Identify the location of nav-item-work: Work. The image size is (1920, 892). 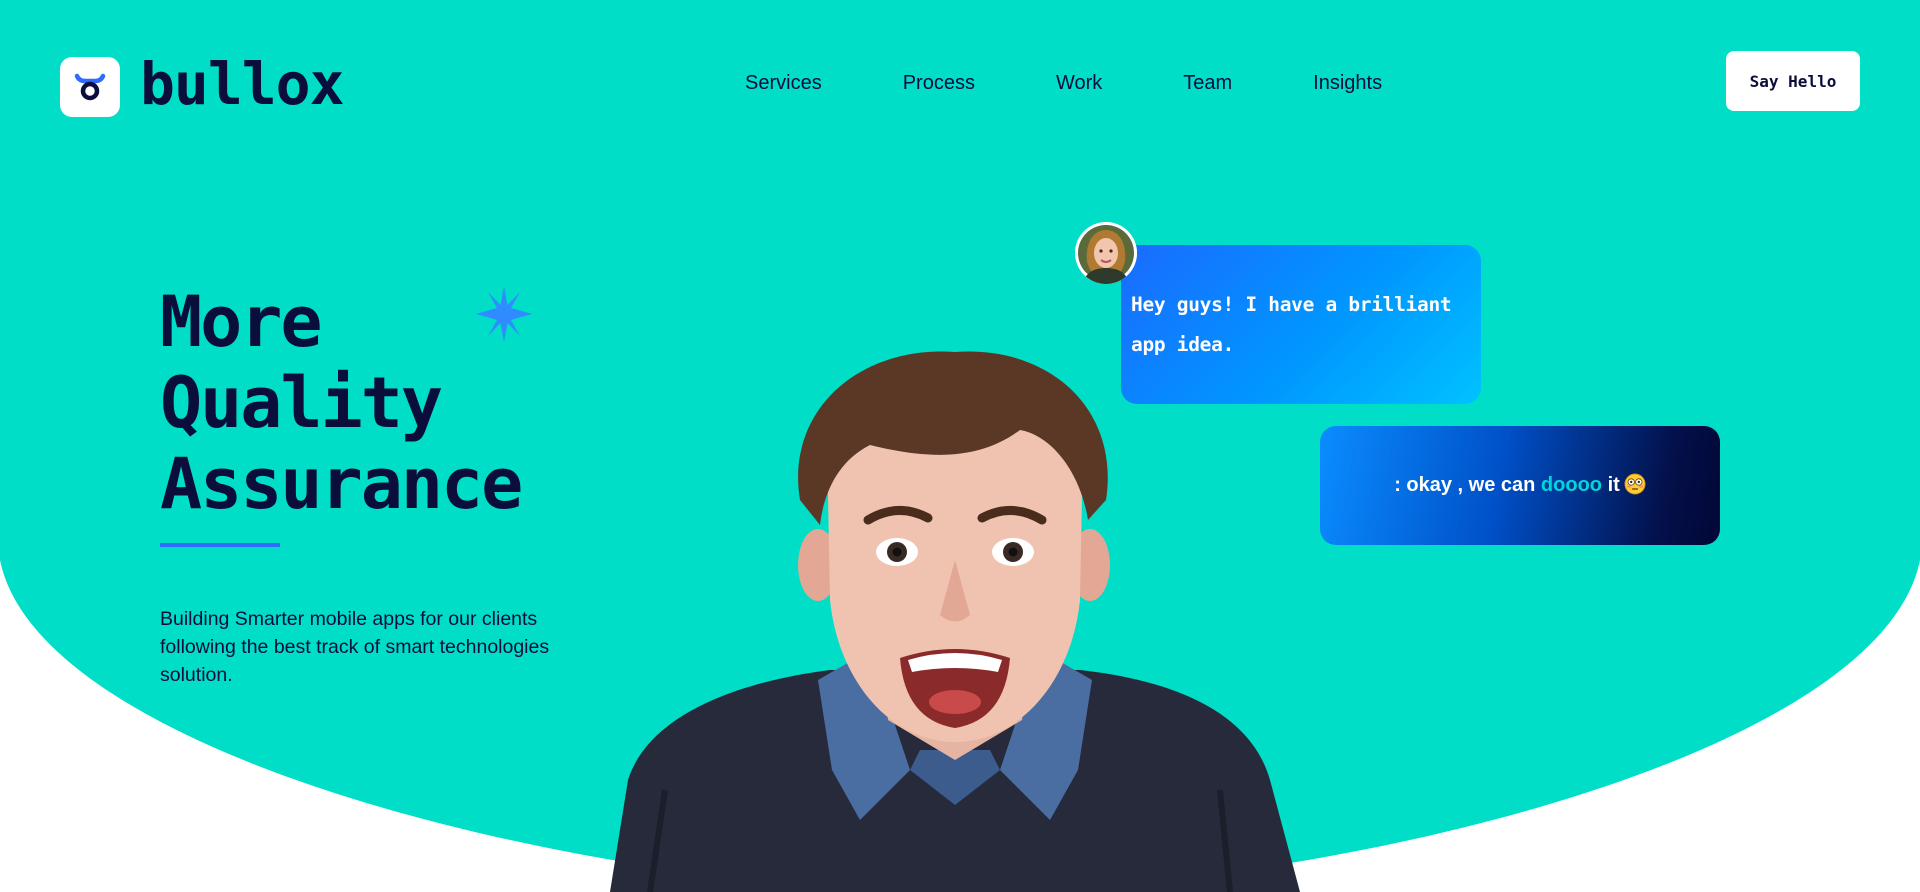
(1079, 83).